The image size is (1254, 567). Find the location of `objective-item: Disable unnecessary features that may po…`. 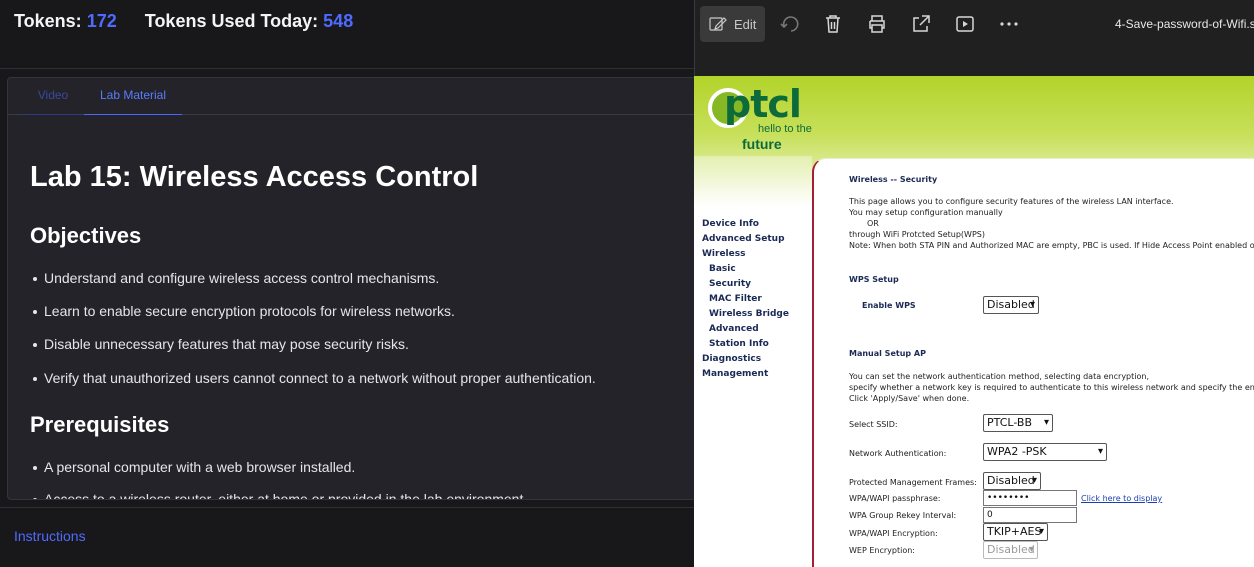

objective-item: Disable unnecessary features that may po… is located at coordinates (221, 344).